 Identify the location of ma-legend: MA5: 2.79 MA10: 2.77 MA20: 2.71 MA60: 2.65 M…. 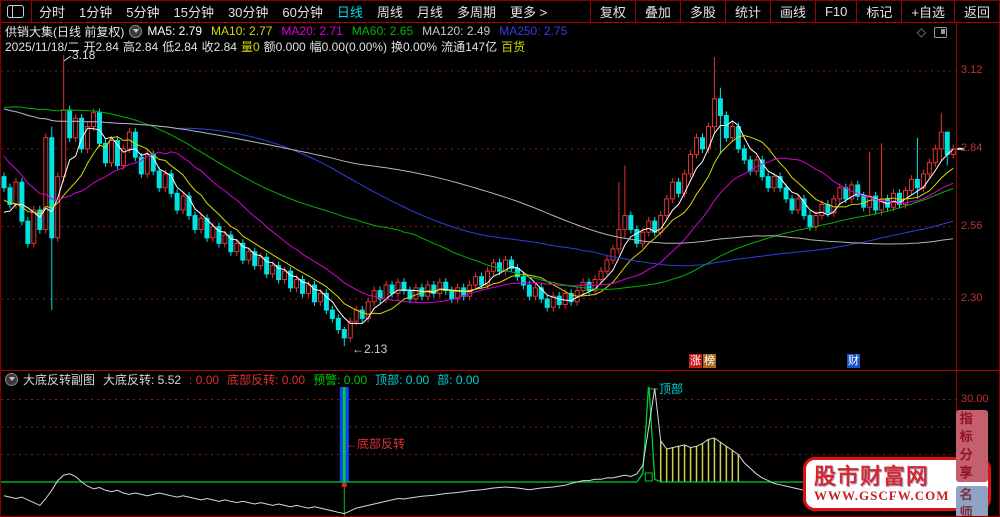
(361, 31).